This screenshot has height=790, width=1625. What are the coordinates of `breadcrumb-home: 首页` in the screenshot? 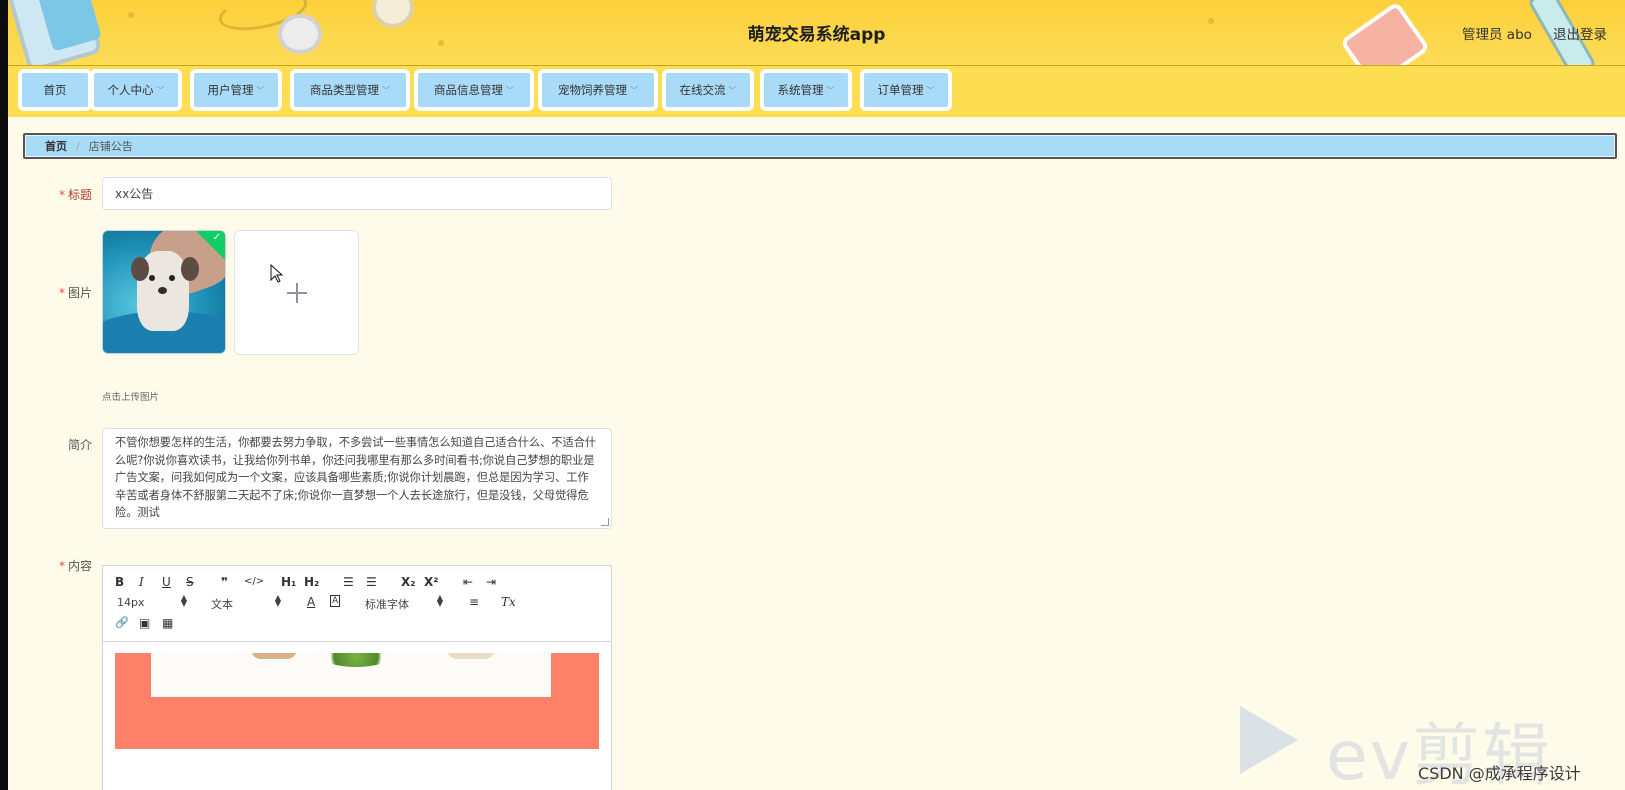 It's located at (56, 146).